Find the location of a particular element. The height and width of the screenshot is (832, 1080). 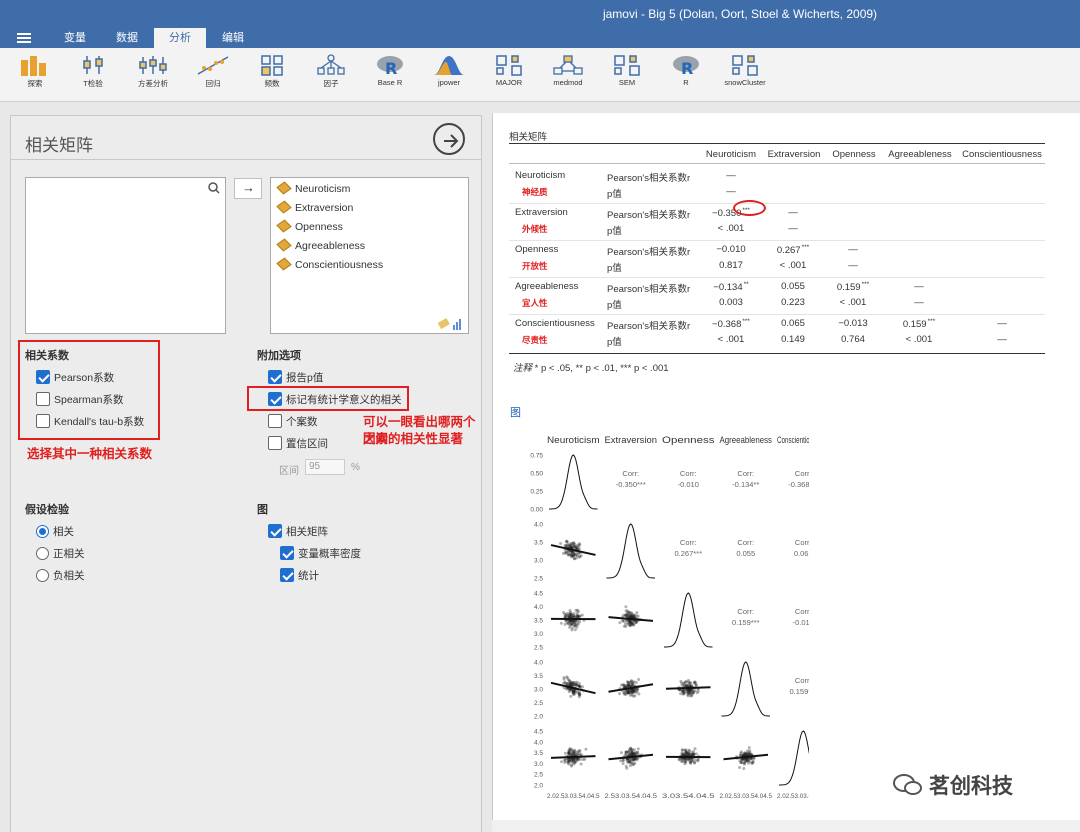

hypothesis-negative-radio: 负相关 is located at coordinates (60, 576).